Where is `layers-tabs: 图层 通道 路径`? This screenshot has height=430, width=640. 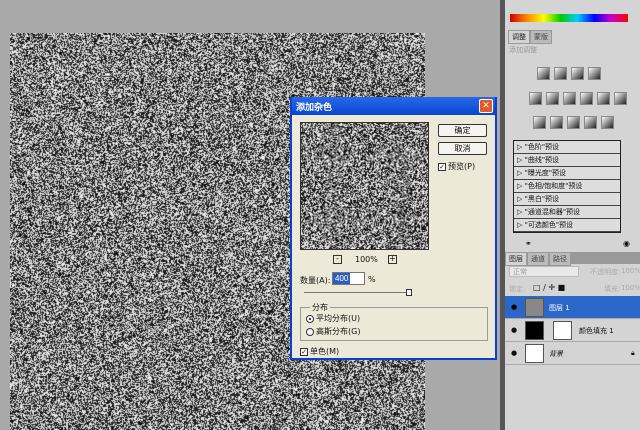 layers-tabs: 图层 通道 路径 is located at coordinates (572, 258).